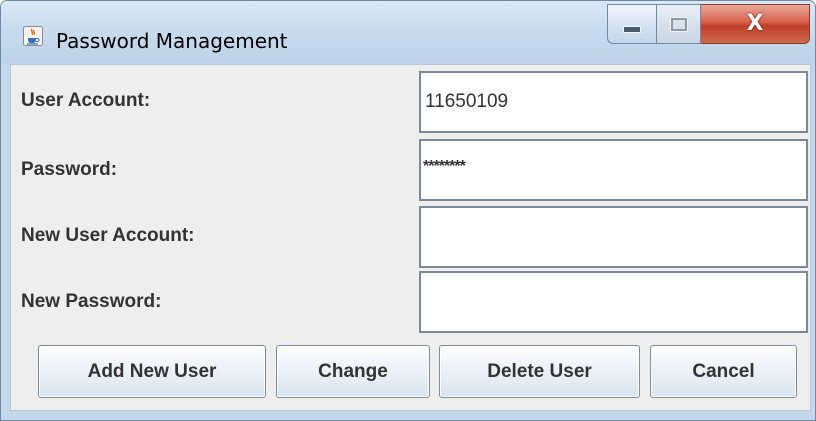 The height and width of the screenshot is (421, 816). I want to click on password-value: ********, so click(444, 166).